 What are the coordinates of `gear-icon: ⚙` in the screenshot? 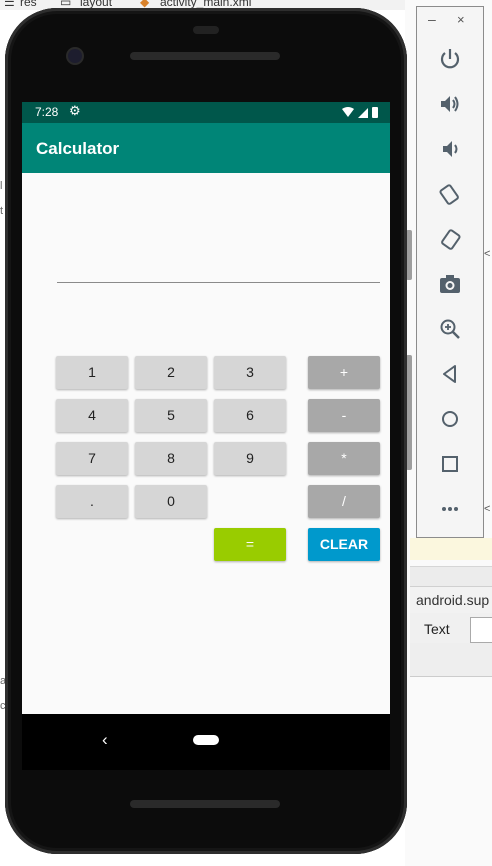 It's located at (75, 110).